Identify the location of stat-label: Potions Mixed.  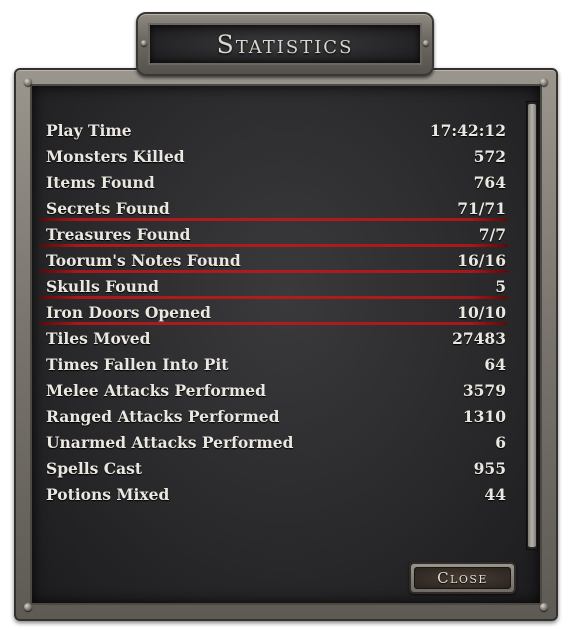
(108, 494).